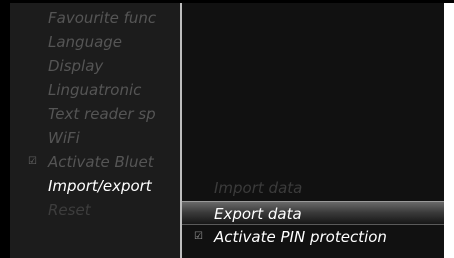 The width and height of the screenshot is (454, 258). I want to click on menu-item-label: WiFi, so click(64, 138).